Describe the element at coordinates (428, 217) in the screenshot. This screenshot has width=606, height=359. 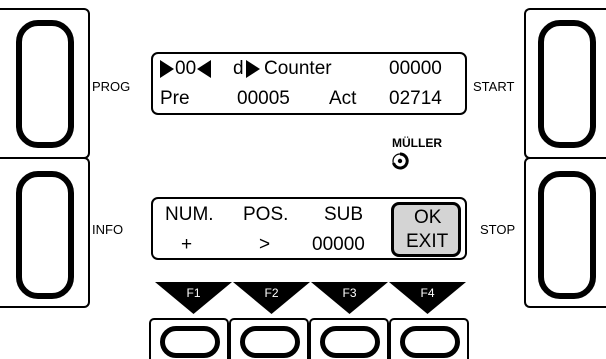
I see `ok-label: OK` at that location.